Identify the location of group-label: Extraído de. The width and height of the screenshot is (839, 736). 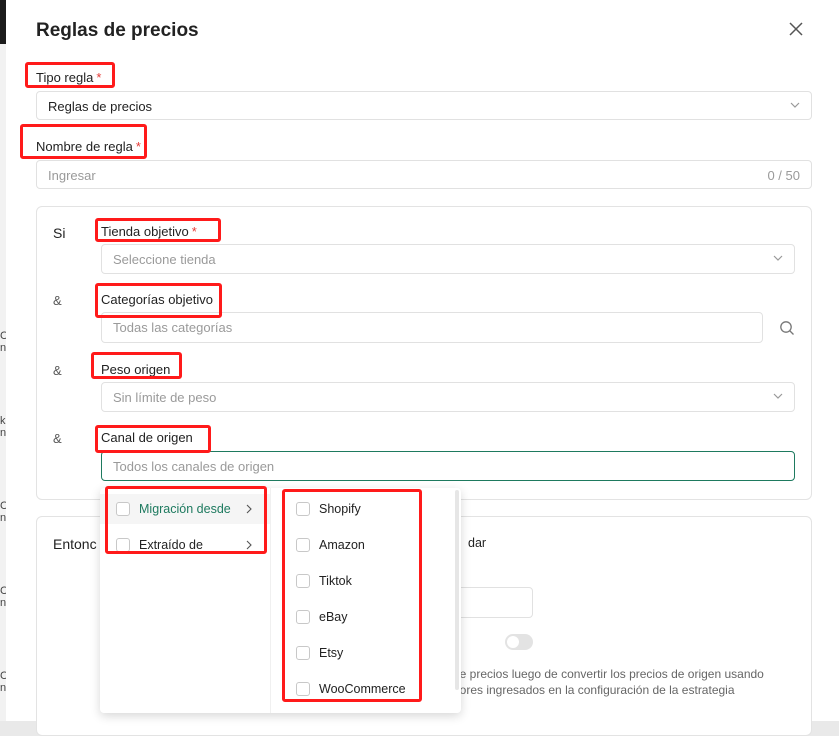
(171, 545).